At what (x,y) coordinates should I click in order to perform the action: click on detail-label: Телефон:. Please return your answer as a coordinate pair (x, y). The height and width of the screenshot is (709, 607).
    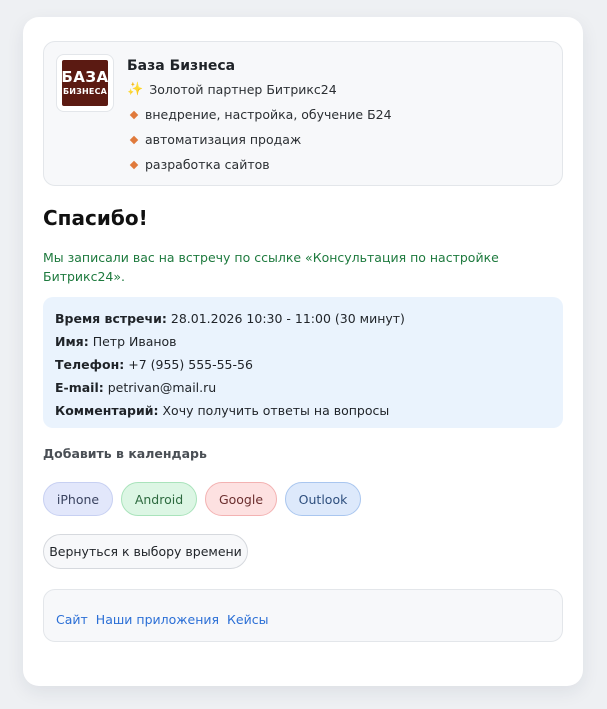
    Looking at the image, I should click on (90, 364).